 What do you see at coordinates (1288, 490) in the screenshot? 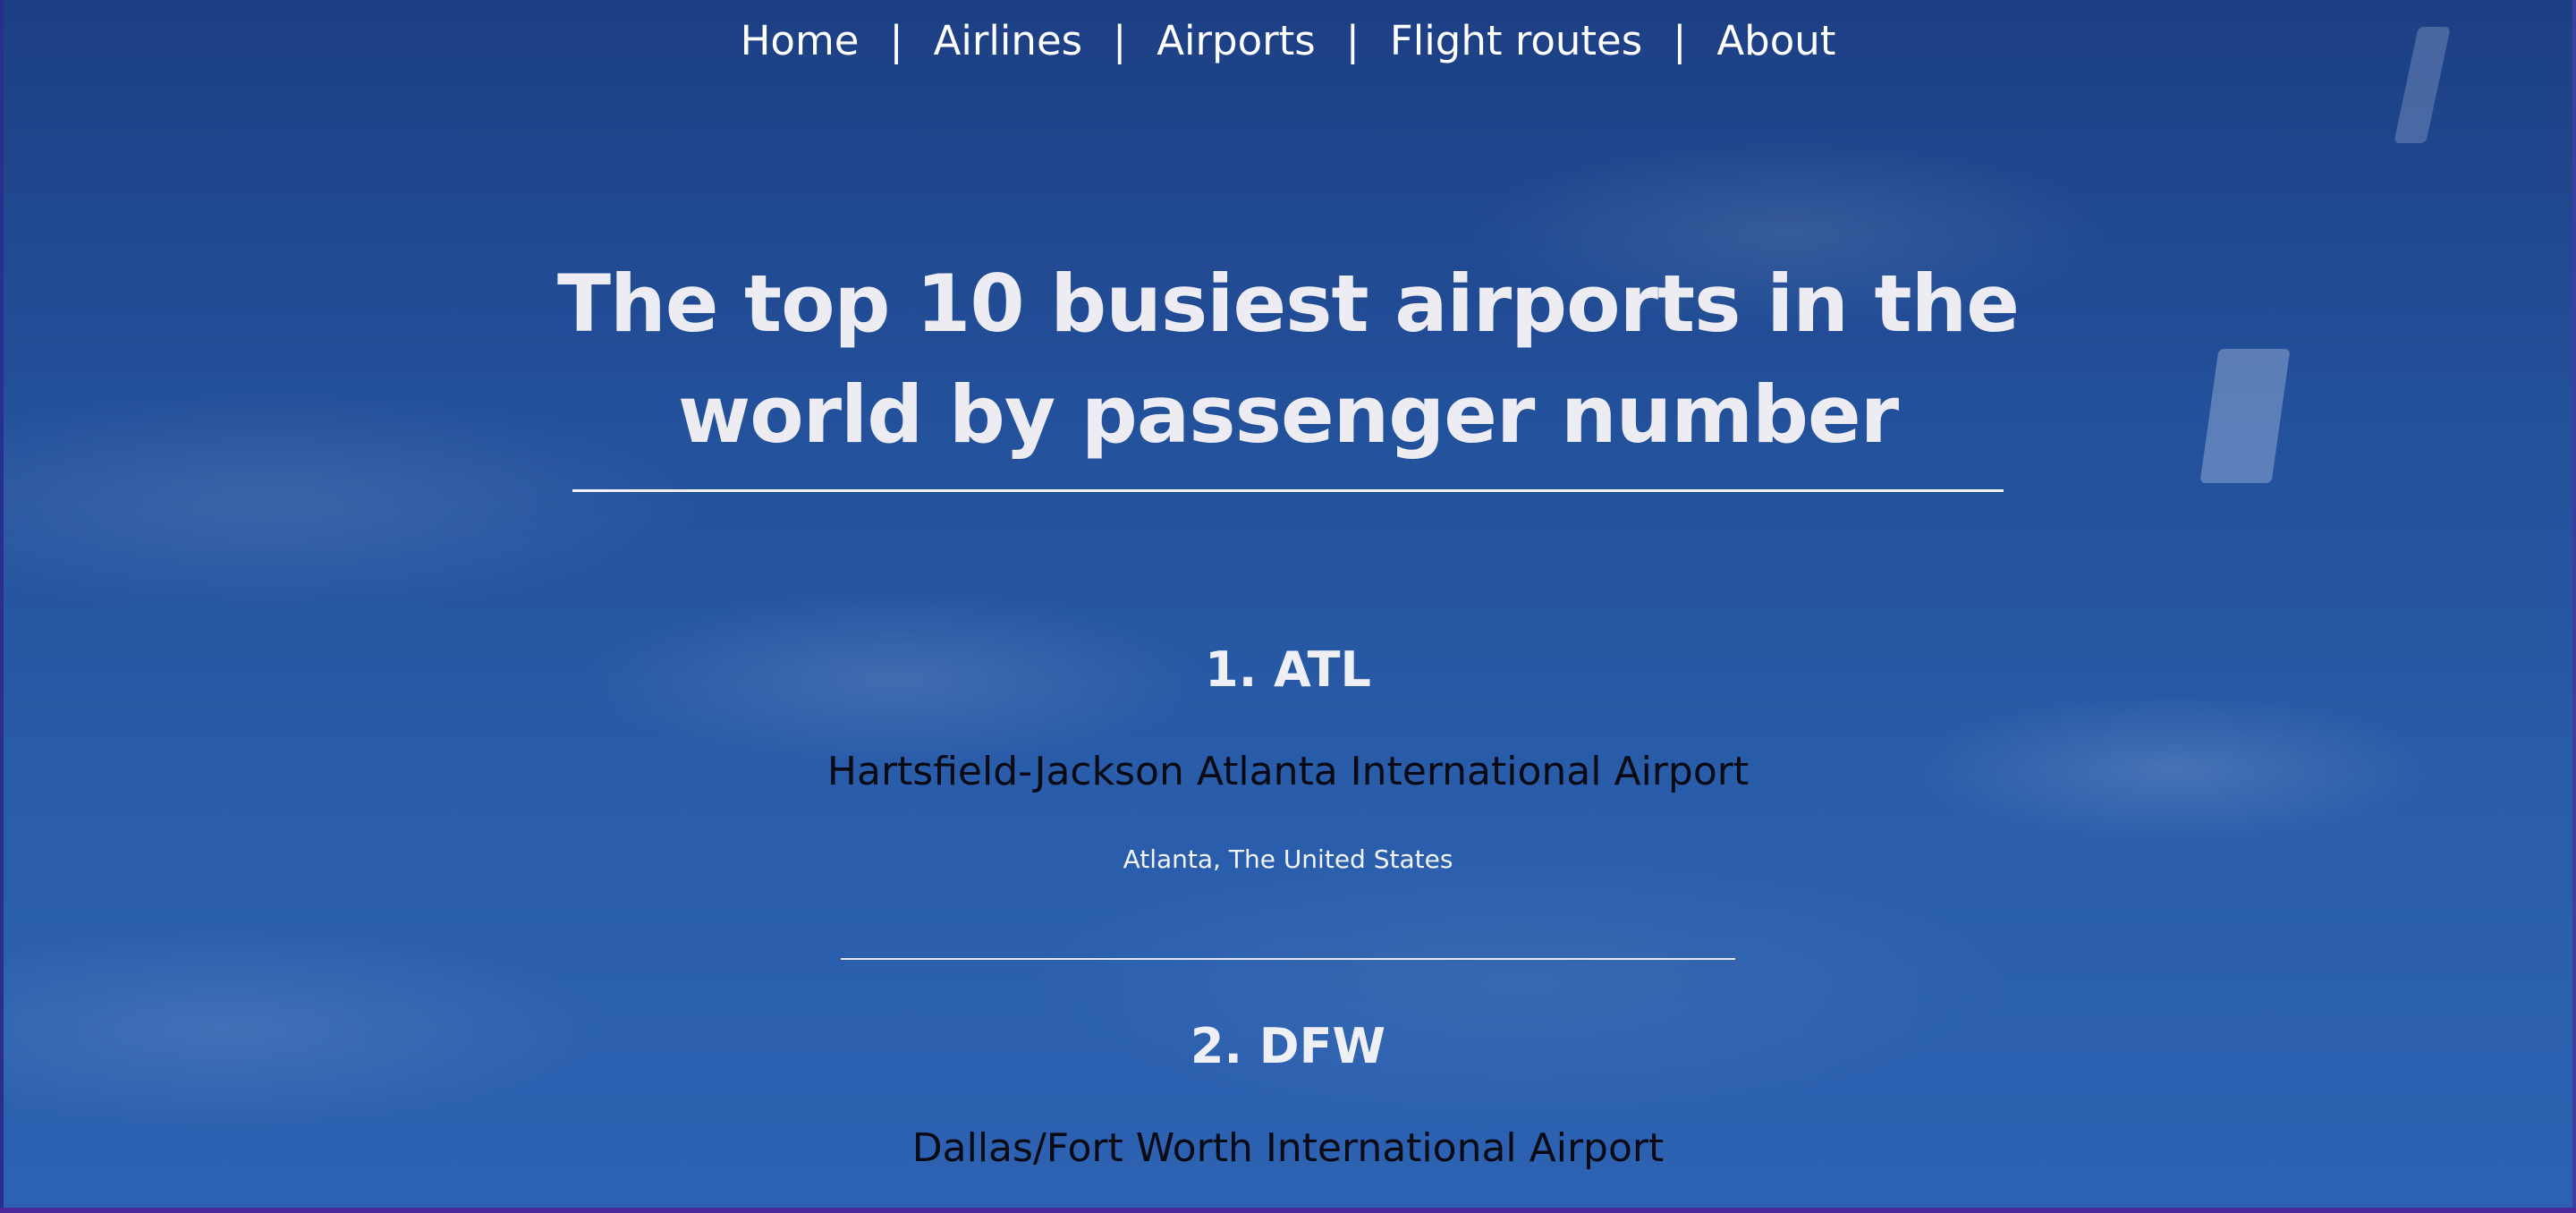
I see `title-divider` at bounding box center [1288, 490].